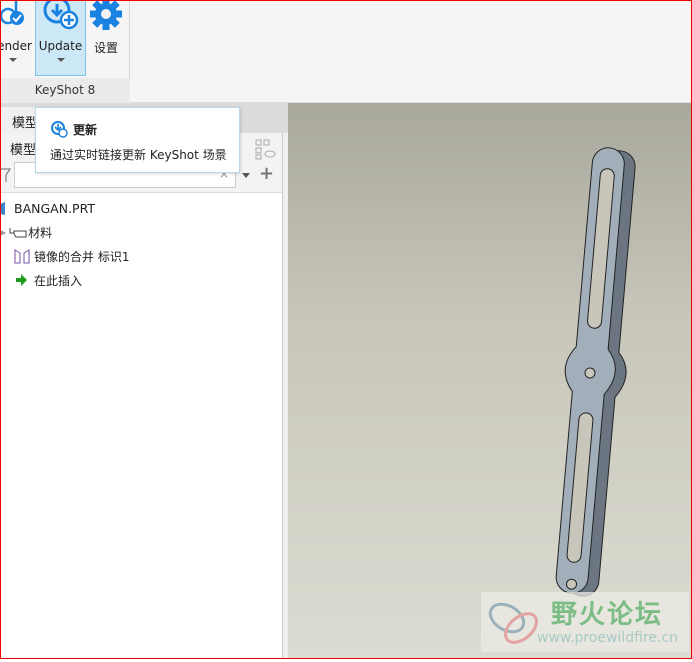  What do you see at coordinates (18, 233) in the screenshot?
I see `material-tag-icon` at bounding box center [18, 233].